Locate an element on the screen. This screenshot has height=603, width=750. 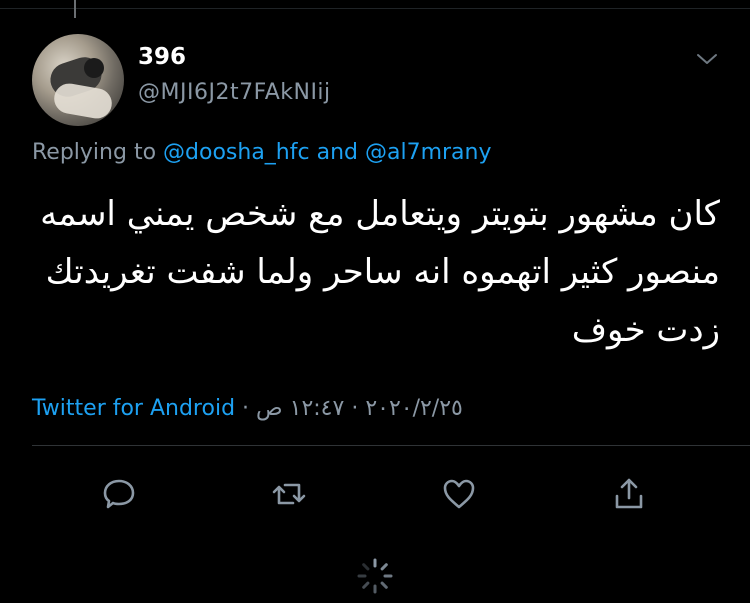
actions-divider is located at coordinates (391, 445).